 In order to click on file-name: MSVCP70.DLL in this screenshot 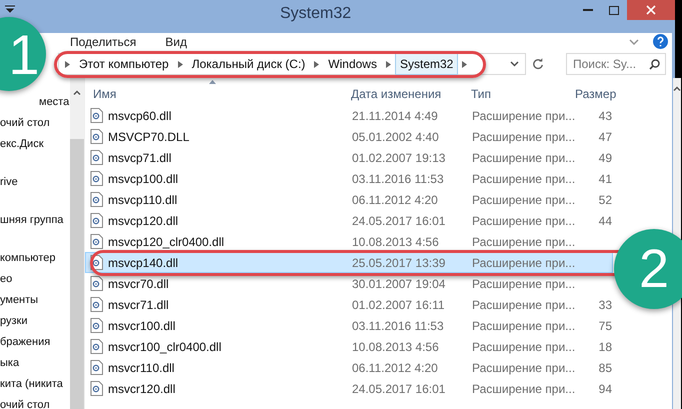, I will do `click(149, 137)`.